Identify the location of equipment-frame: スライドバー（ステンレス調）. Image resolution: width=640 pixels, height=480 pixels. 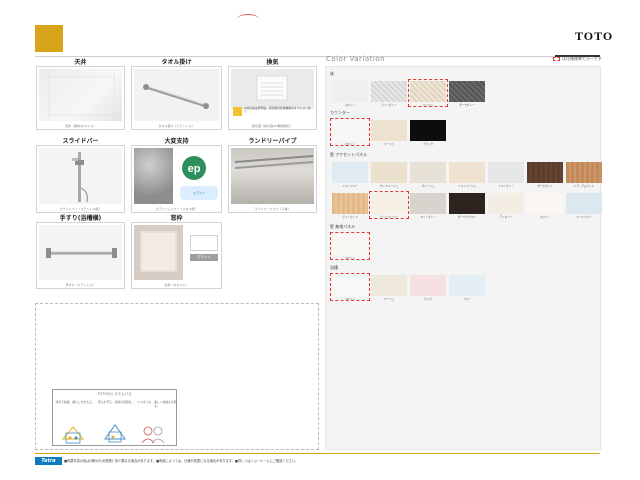
(80, 179).